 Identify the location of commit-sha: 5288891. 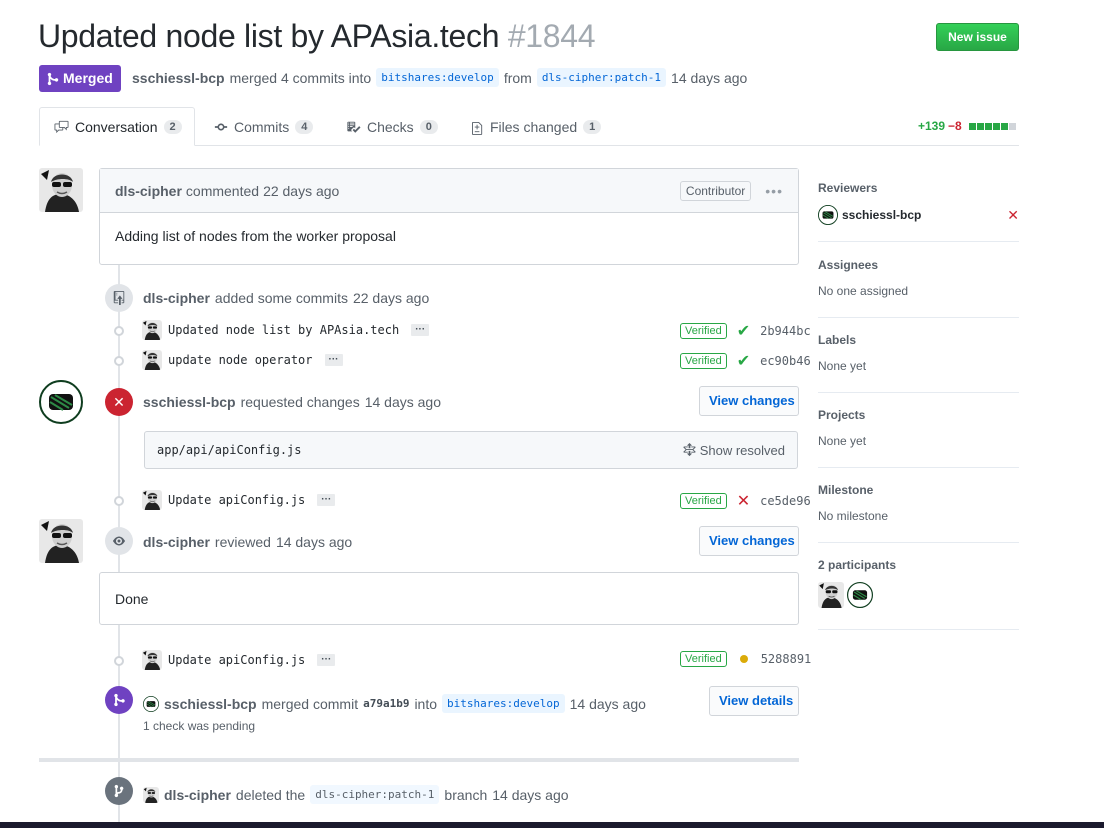
(786, 659).